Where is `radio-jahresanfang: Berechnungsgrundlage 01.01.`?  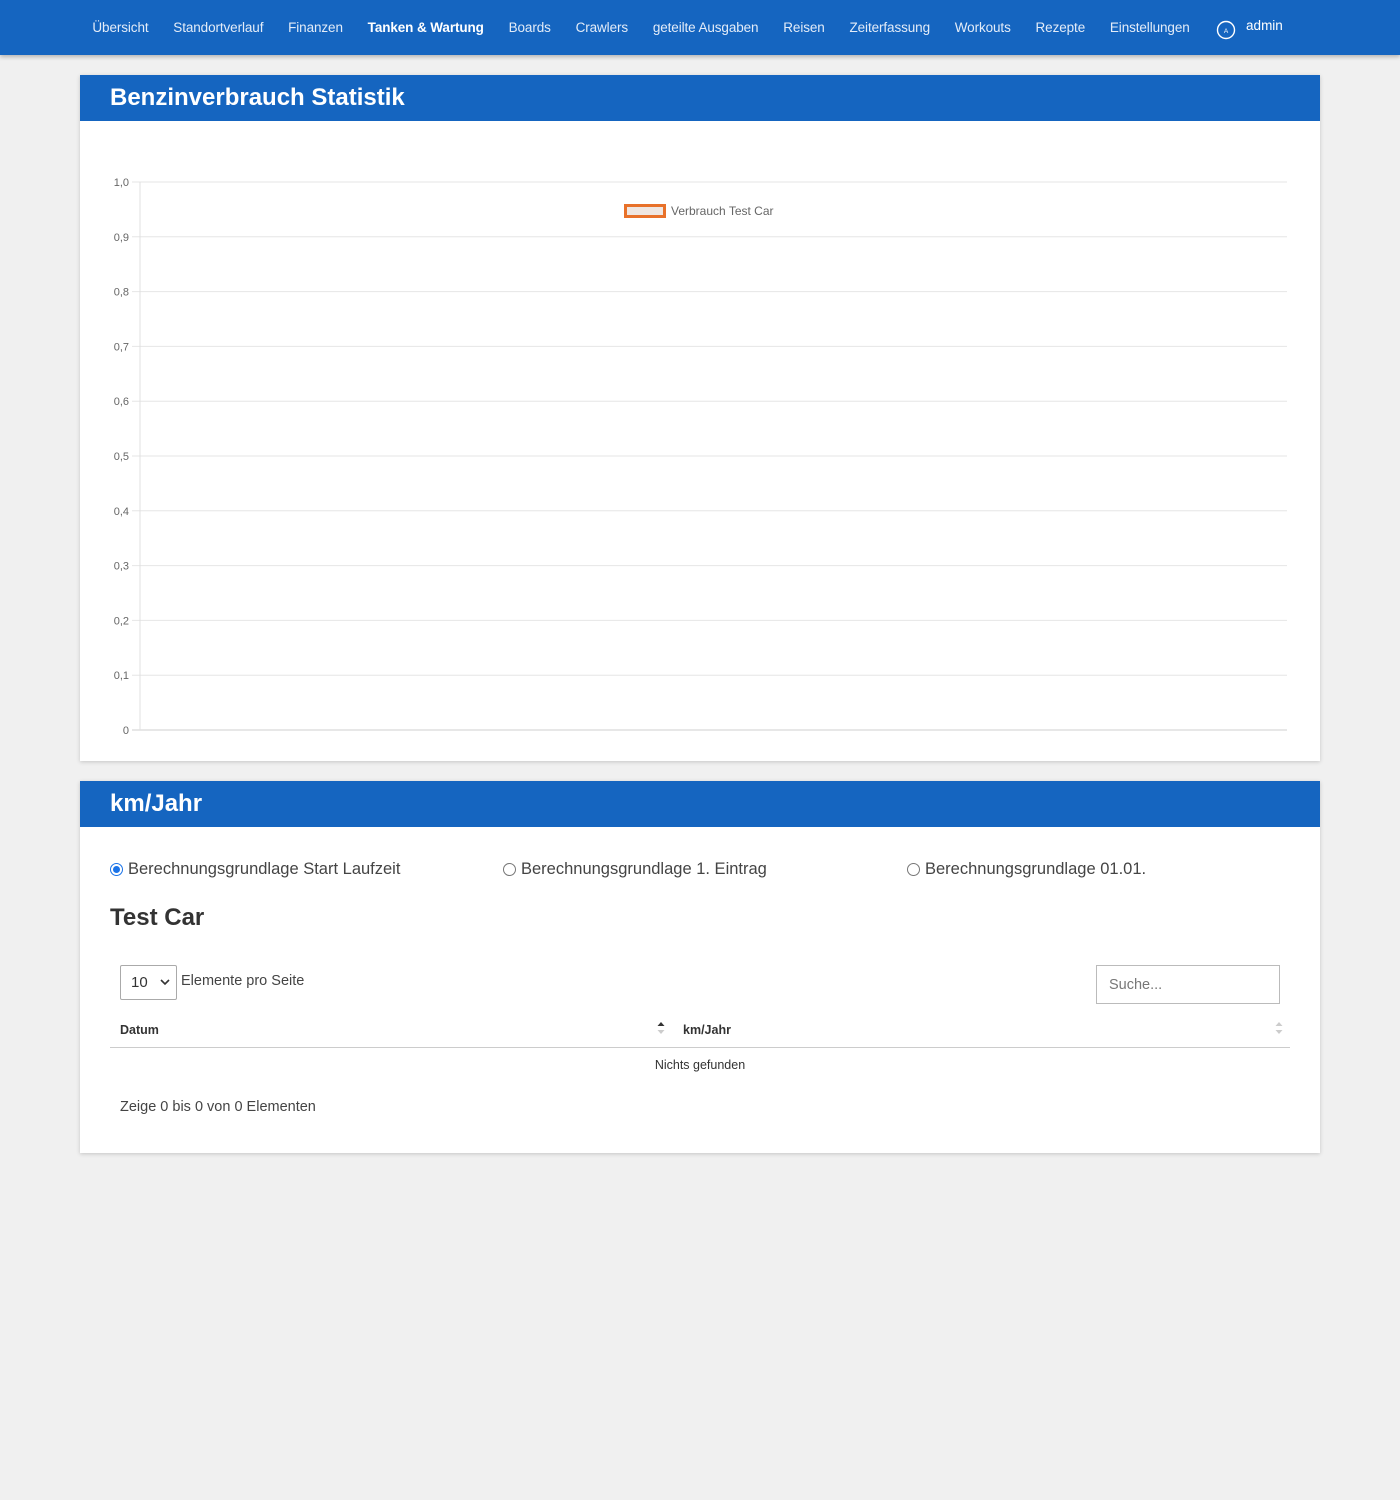 radio-jahresanfang: Berechnungsgrundlage 01.01. is located at coordinates (1026, 869).